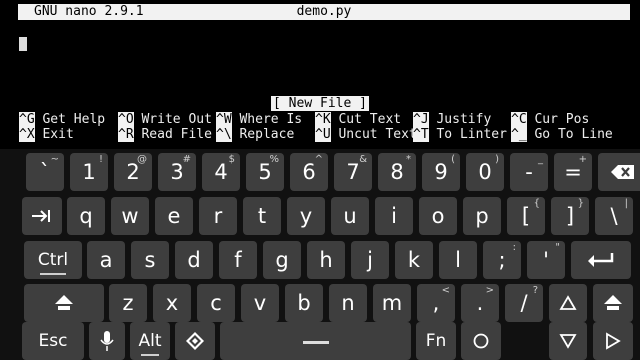 This screenshot has width=640, height=360. I want to click on key-2: 2 @, so click(133, 172).